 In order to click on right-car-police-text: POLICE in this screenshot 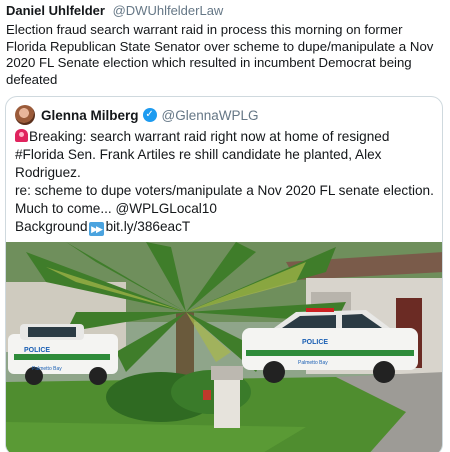, I will do `click(315, 342)`.